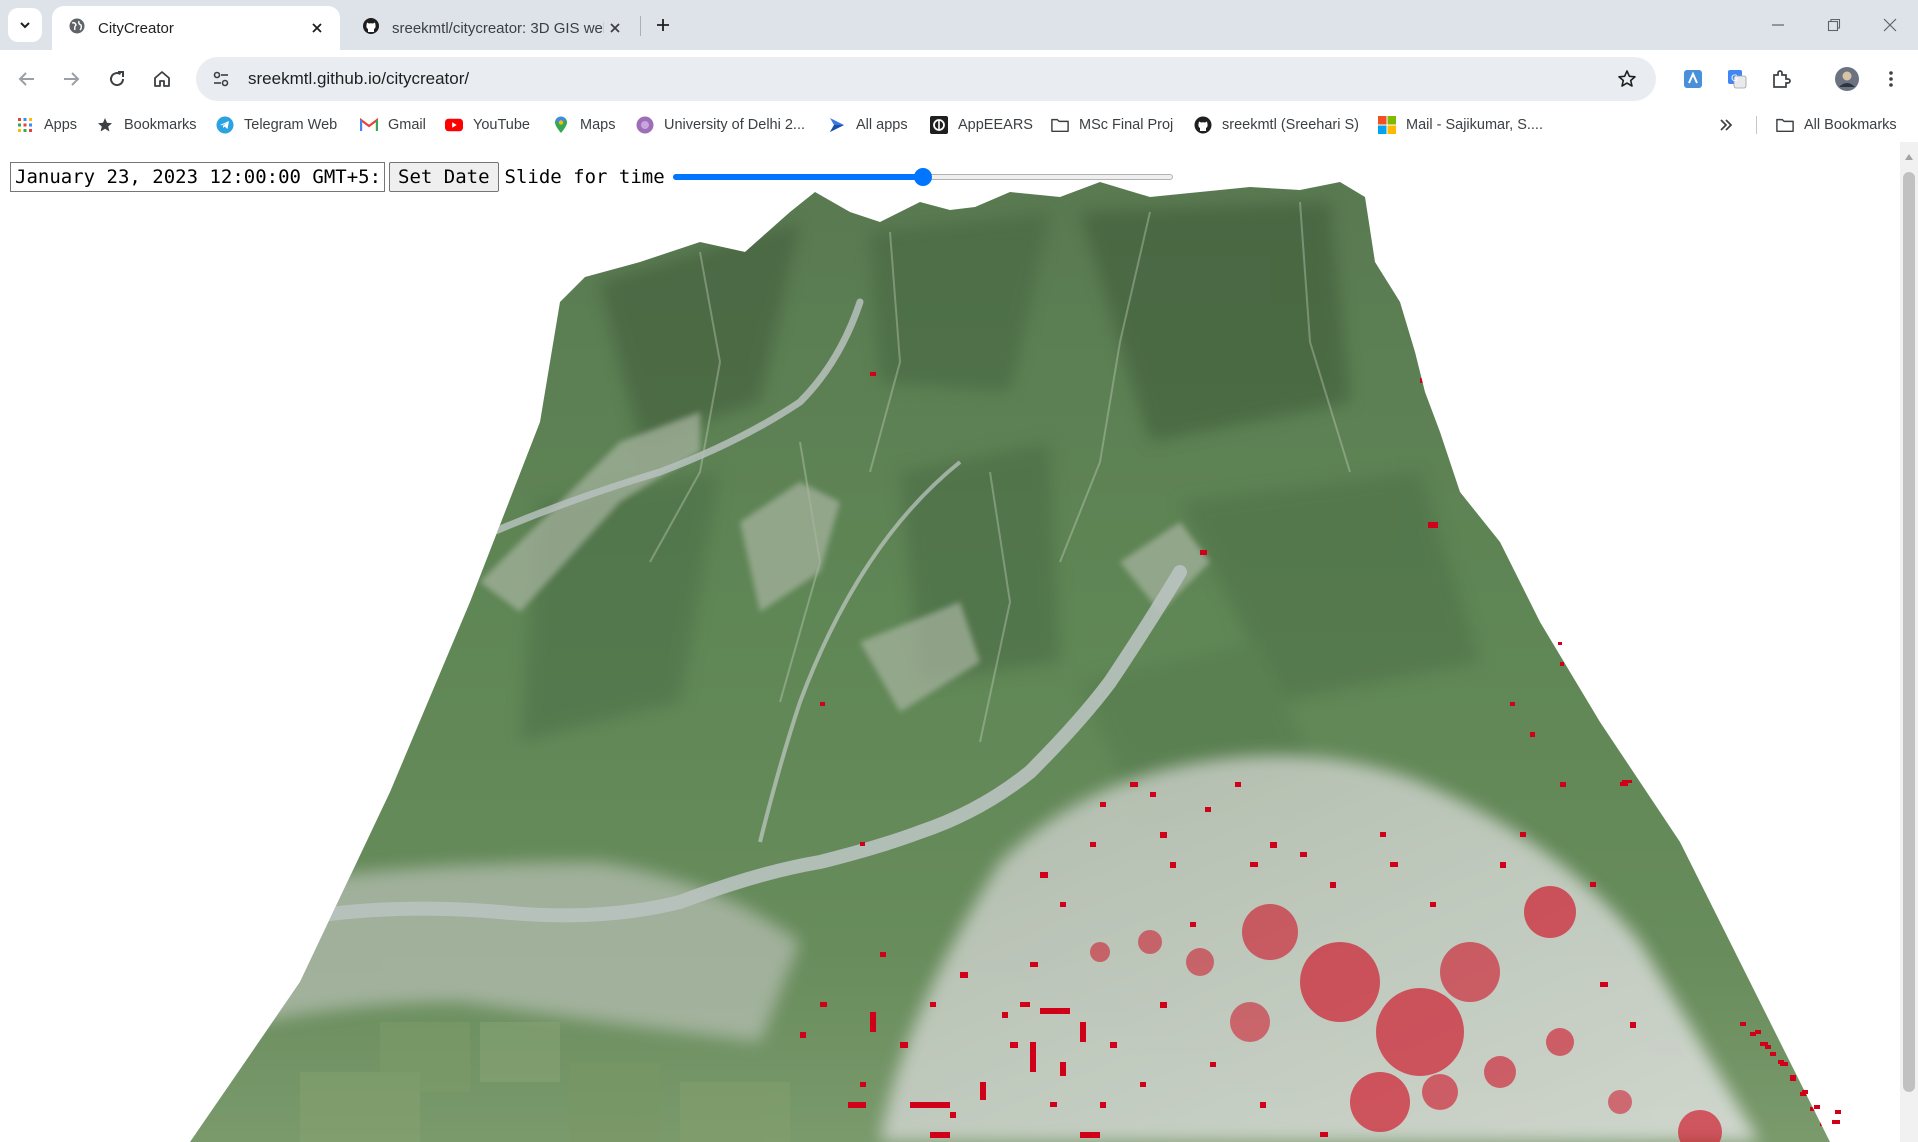 The height and width of the screenshot is (1142, 1918). I want to click on tab-search-button, so click(25, 25).